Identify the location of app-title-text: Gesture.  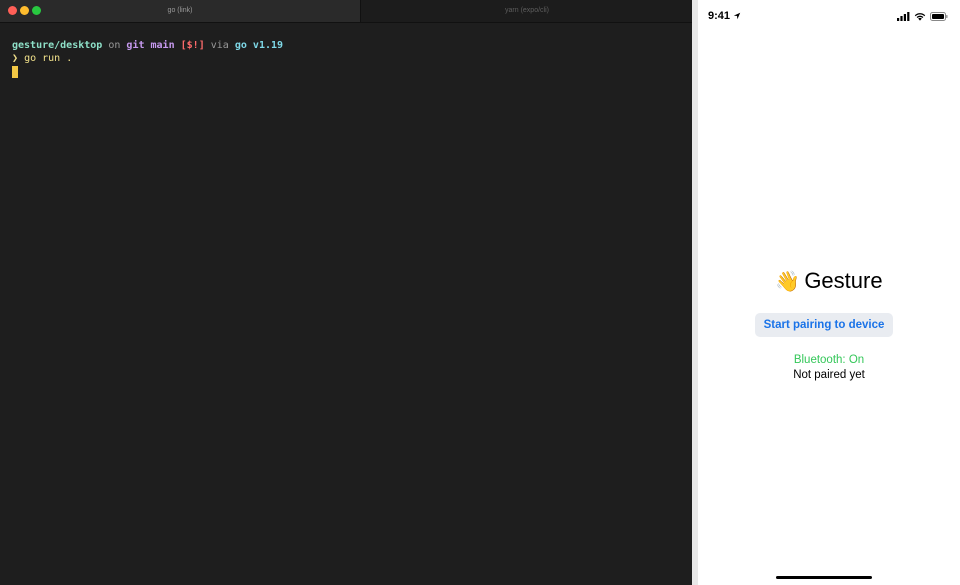
(843, 280).